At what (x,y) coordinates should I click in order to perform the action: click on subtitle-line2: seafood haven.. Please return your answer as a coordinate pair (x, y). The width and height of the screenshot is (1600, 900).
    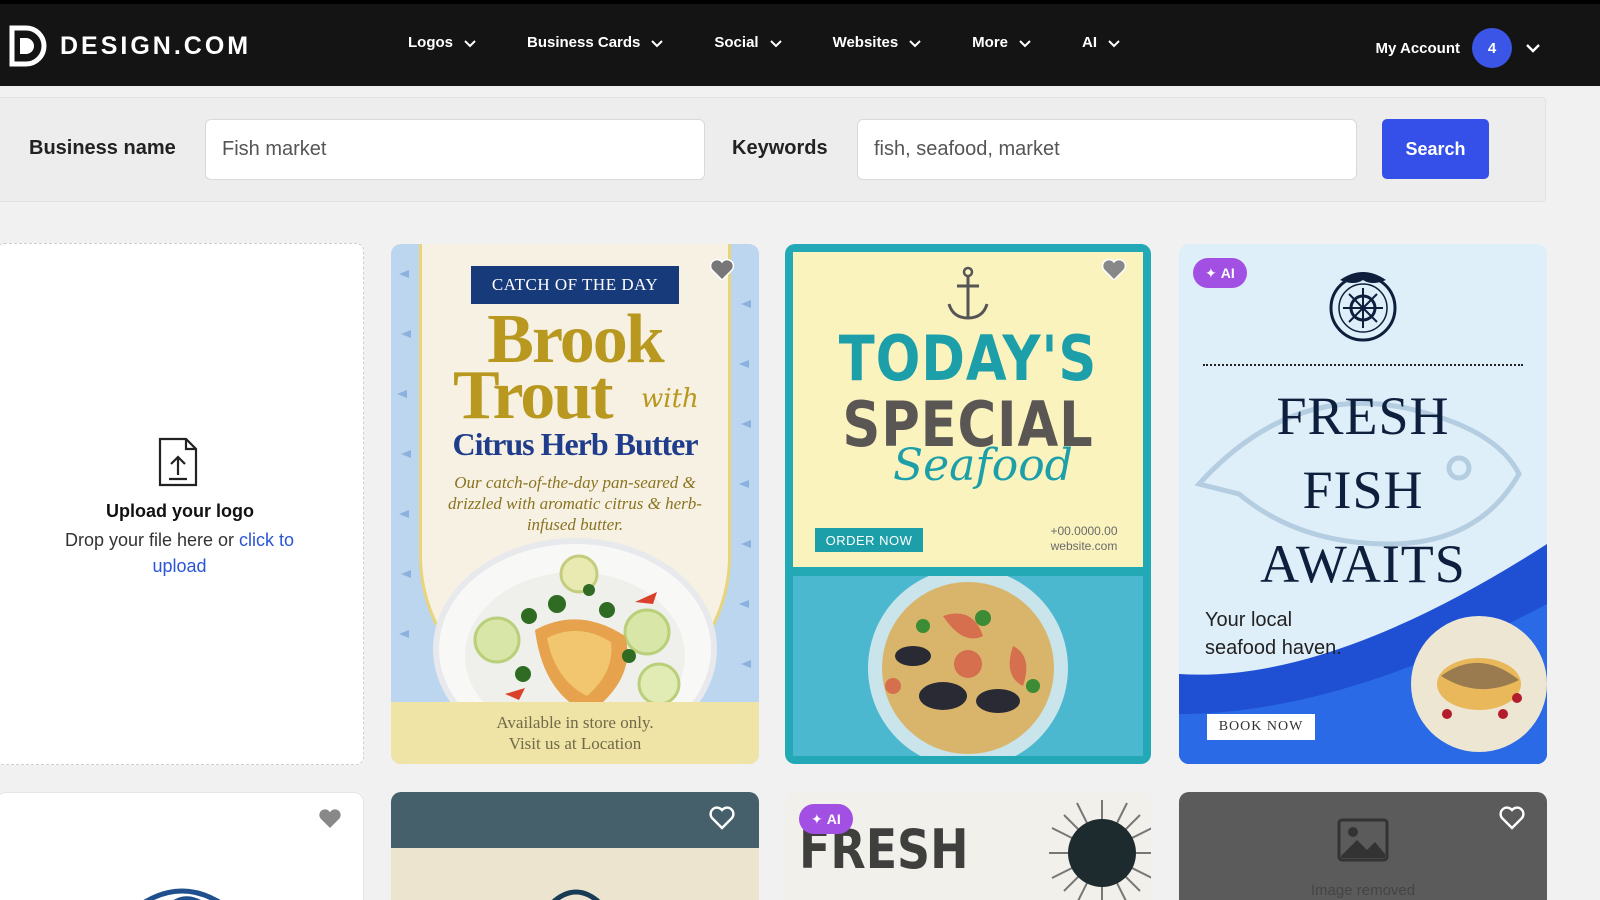
    Looking at the image, I should click on (1273, 648).